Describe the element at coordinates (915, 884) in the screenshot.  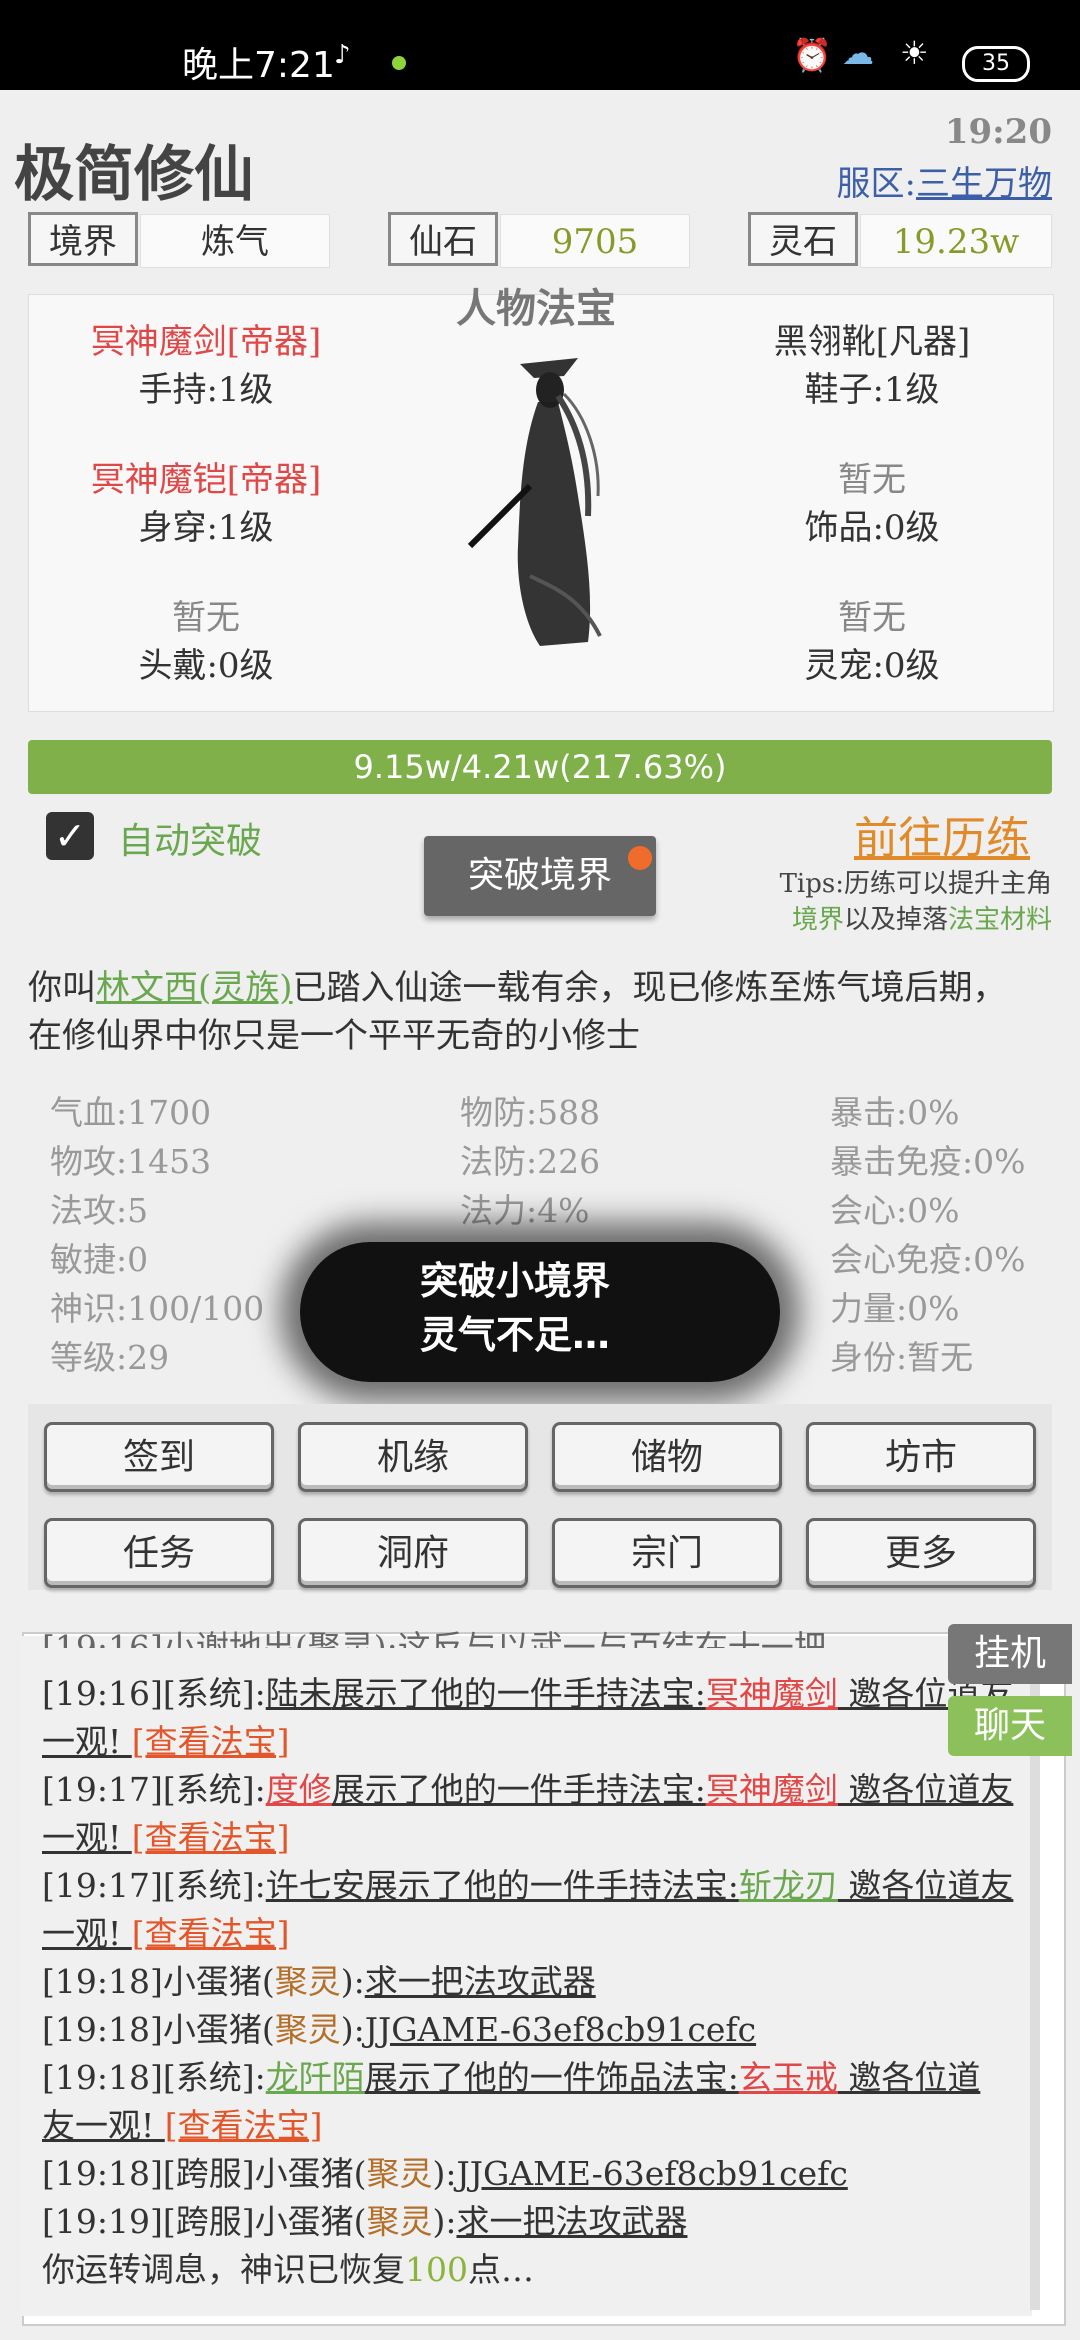
I see `tips-line1: Tips:历练可以提升主角` at that location.